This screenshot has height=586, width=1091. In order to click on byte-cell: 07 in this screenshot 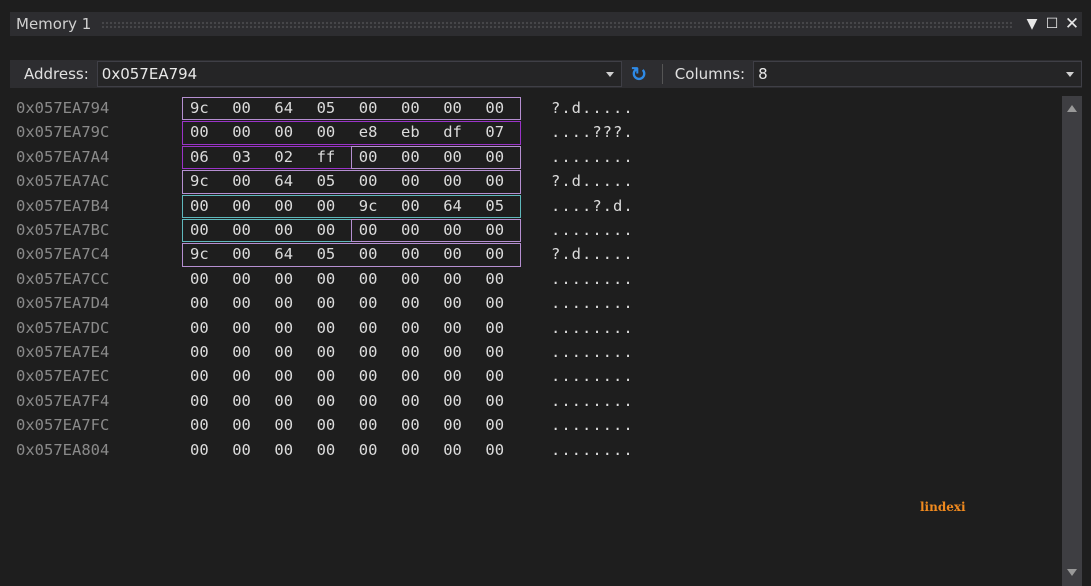, I will do `click(494, 132)`.